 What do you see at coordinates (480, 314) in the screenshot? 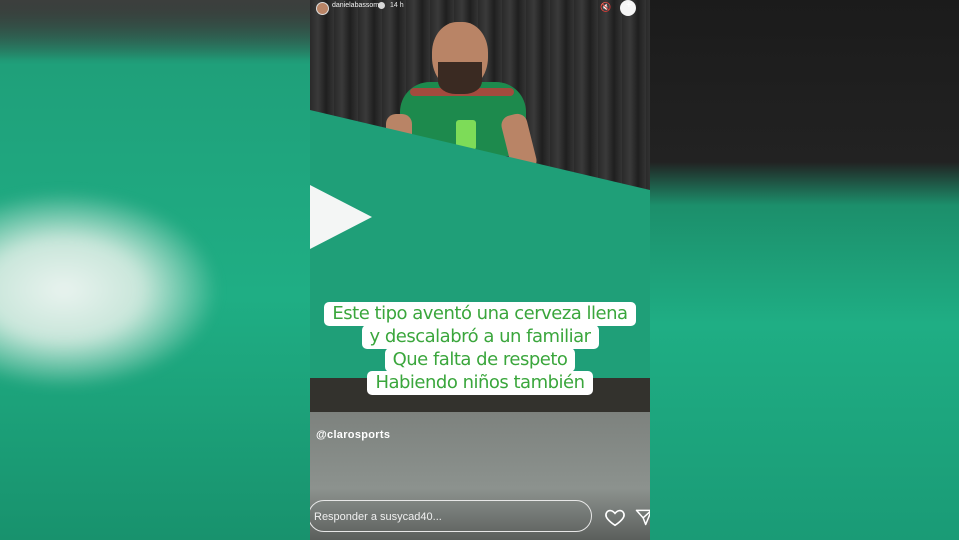
I see `caption-line: Este tipo aventó una cerveza llena` at bounding box center [480, 314].